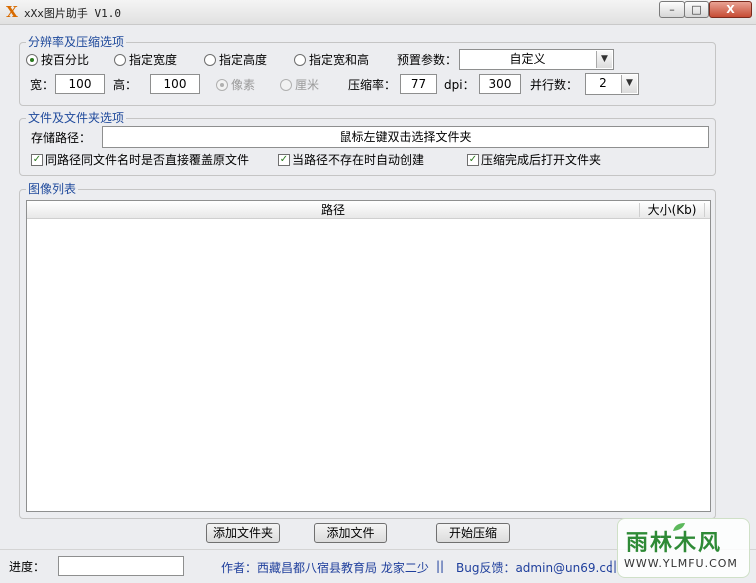 This screenshot has height=583, width=756. What do you see at coordinates (473, 160) in the screenshot?
I see `open-folder-checkbox: ✓` at bounding box center [473, 160].